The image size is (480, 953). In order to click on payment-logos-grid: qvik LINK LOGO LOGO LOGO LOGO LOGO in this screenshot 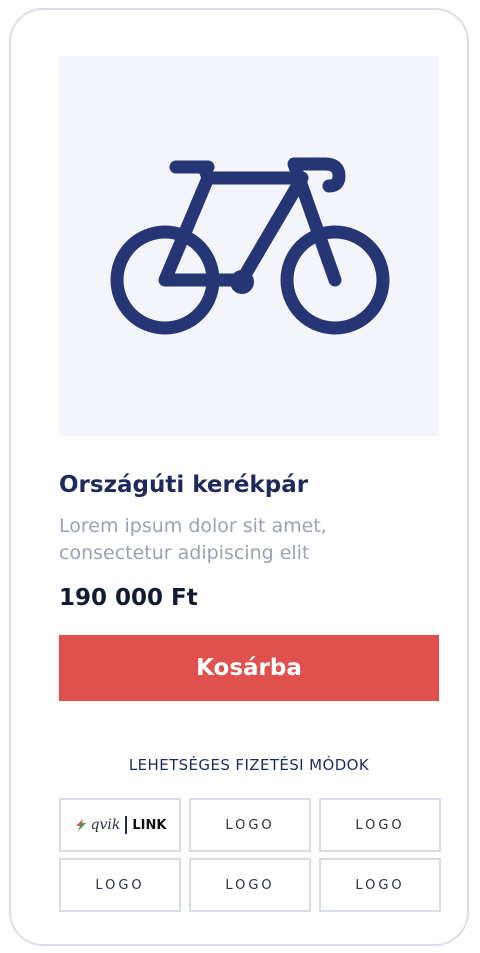, I will do `click(250, 855)`.